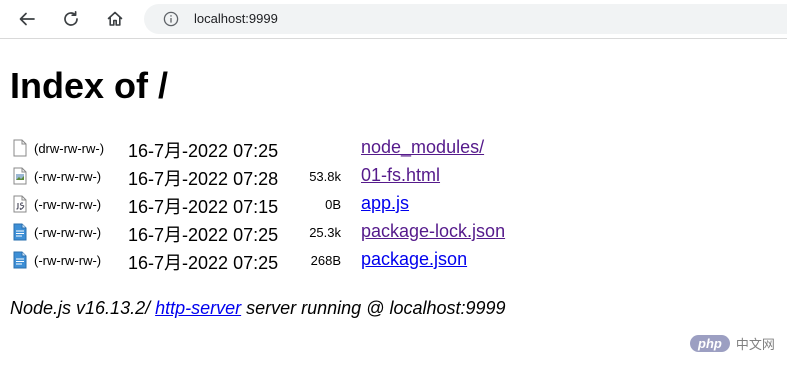 Image resolution: width=787 pixels, height=376 pixels. Describe the element at coordinates (400, 175) in the screenshot. I see `file-link: 01-fs.html` at that location.